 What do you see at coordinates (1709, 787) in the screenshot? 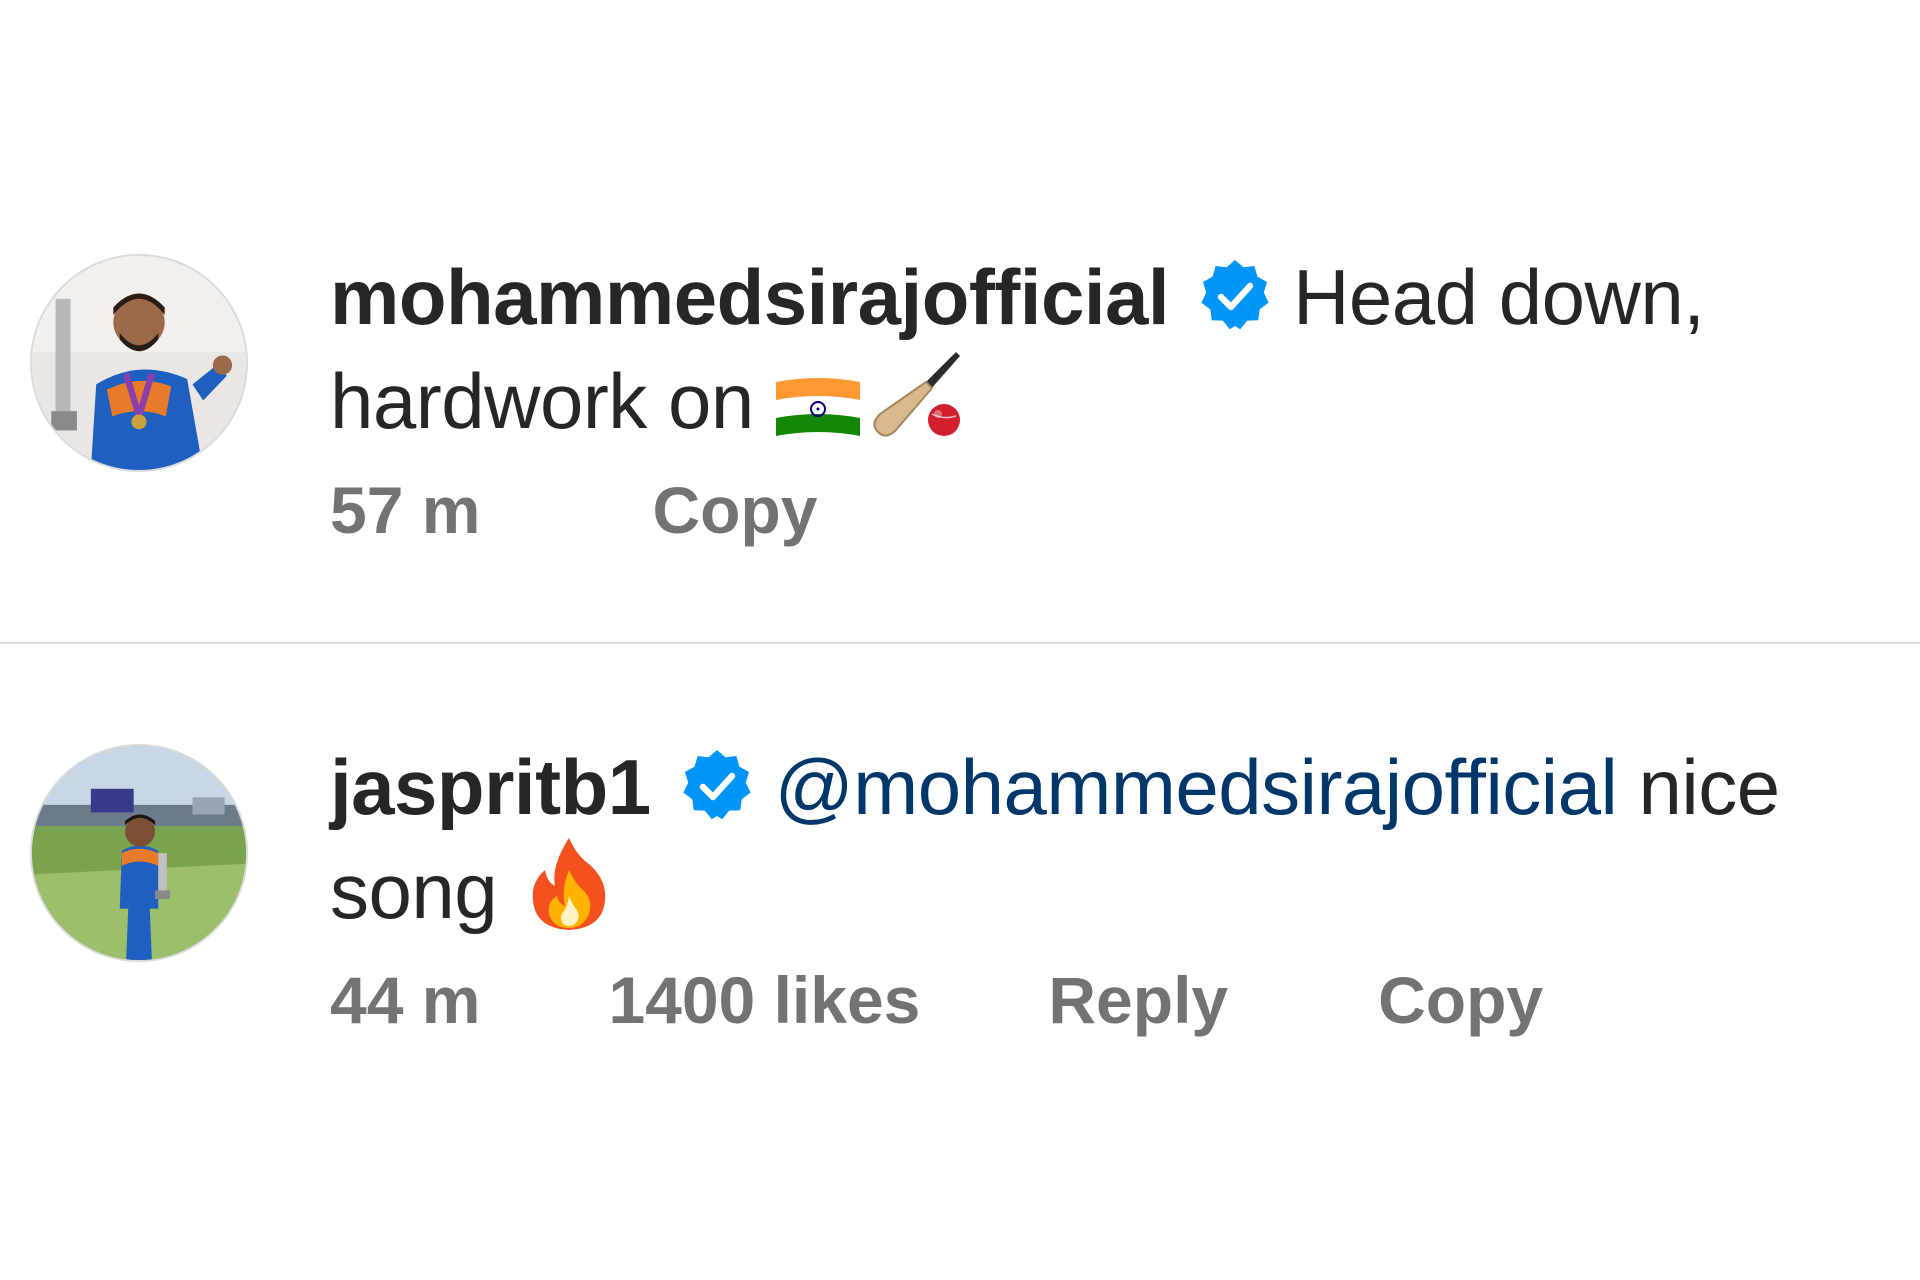
I see `comment-text: nice` at bounding box center [1709, 787].